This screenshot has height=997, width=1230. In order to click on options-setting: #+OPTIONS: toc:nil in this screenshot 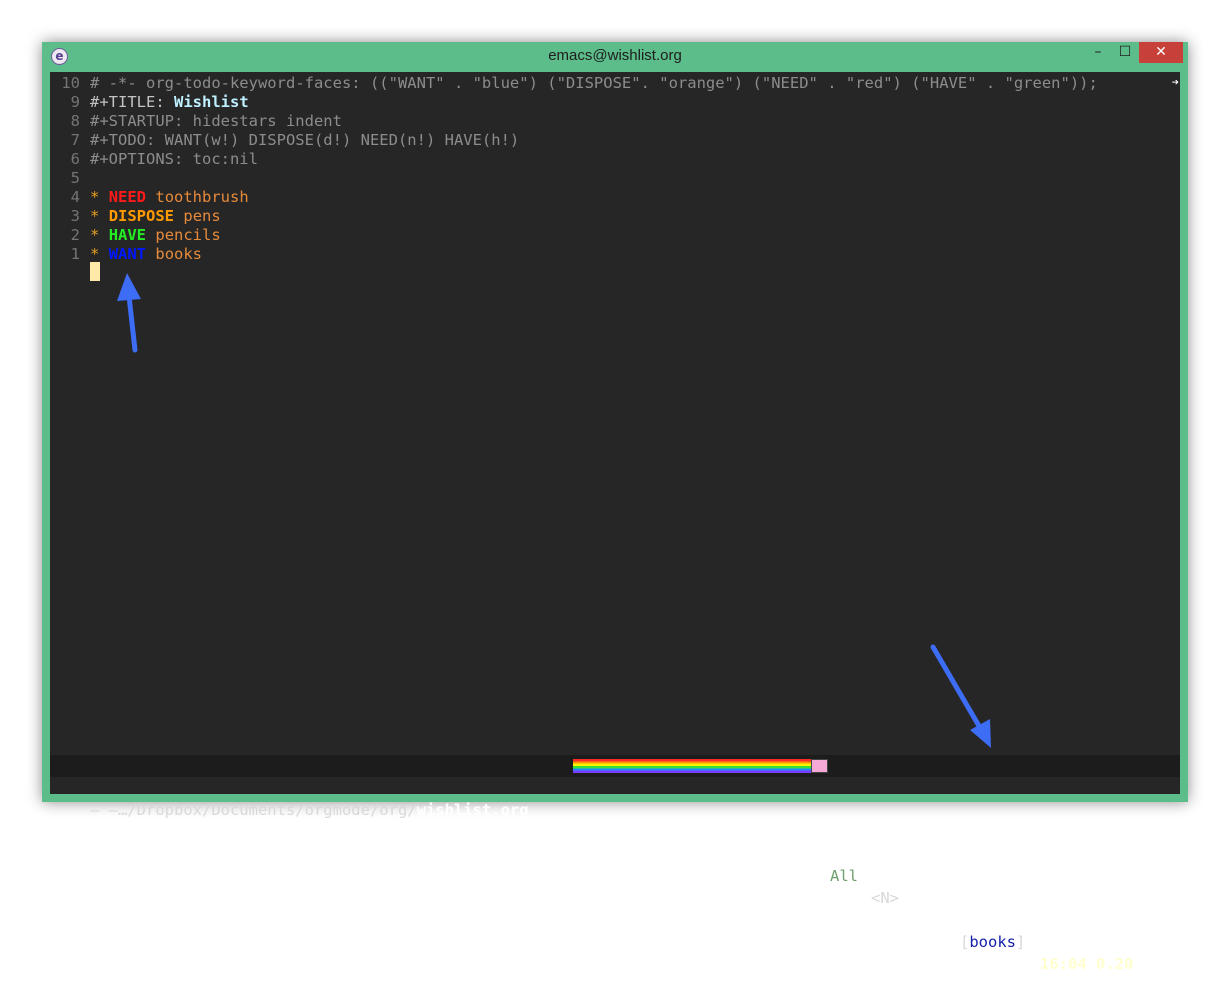, I will do `click(174, 159)`.